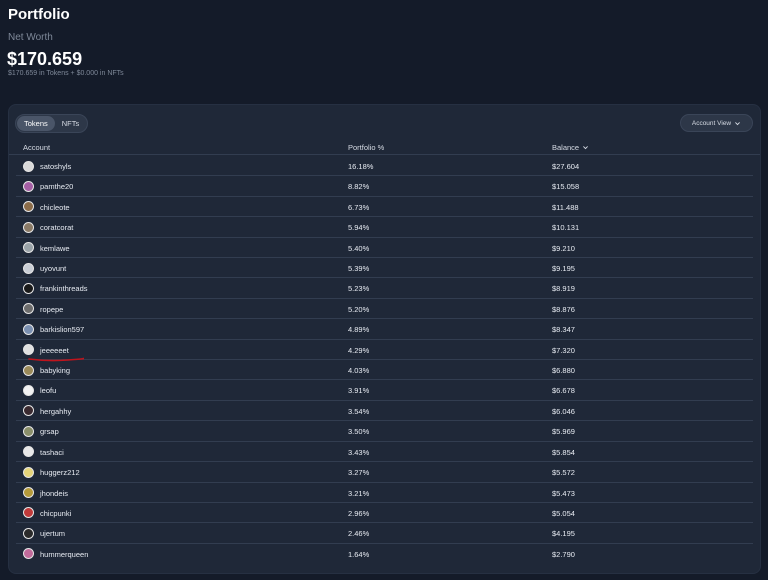  What do you see at coordinates (60, 472) in the screenshot?
I see `account-name: huggerz212` at bounding box center [60, 472].